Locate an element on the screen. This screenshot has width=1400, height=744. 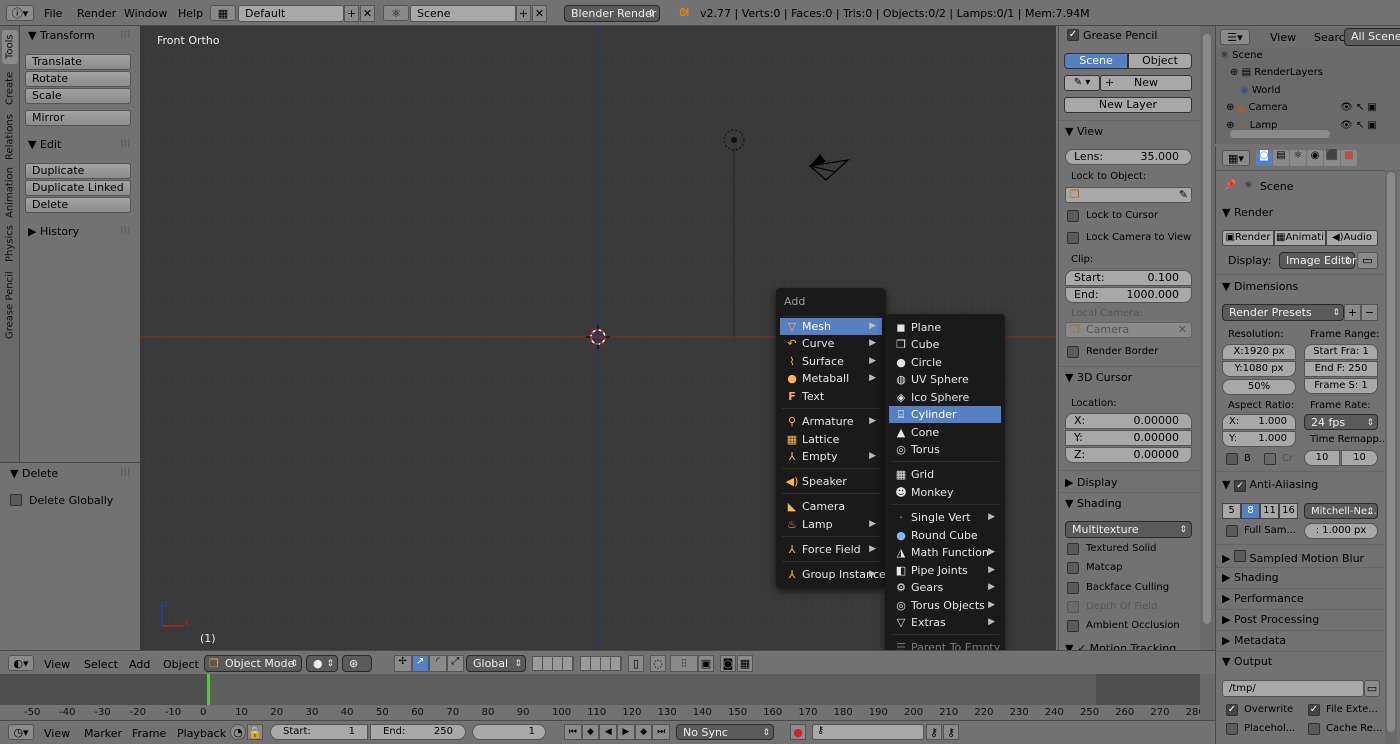
start-frame-field: Start: 1 is located at coordinates (319, 732).